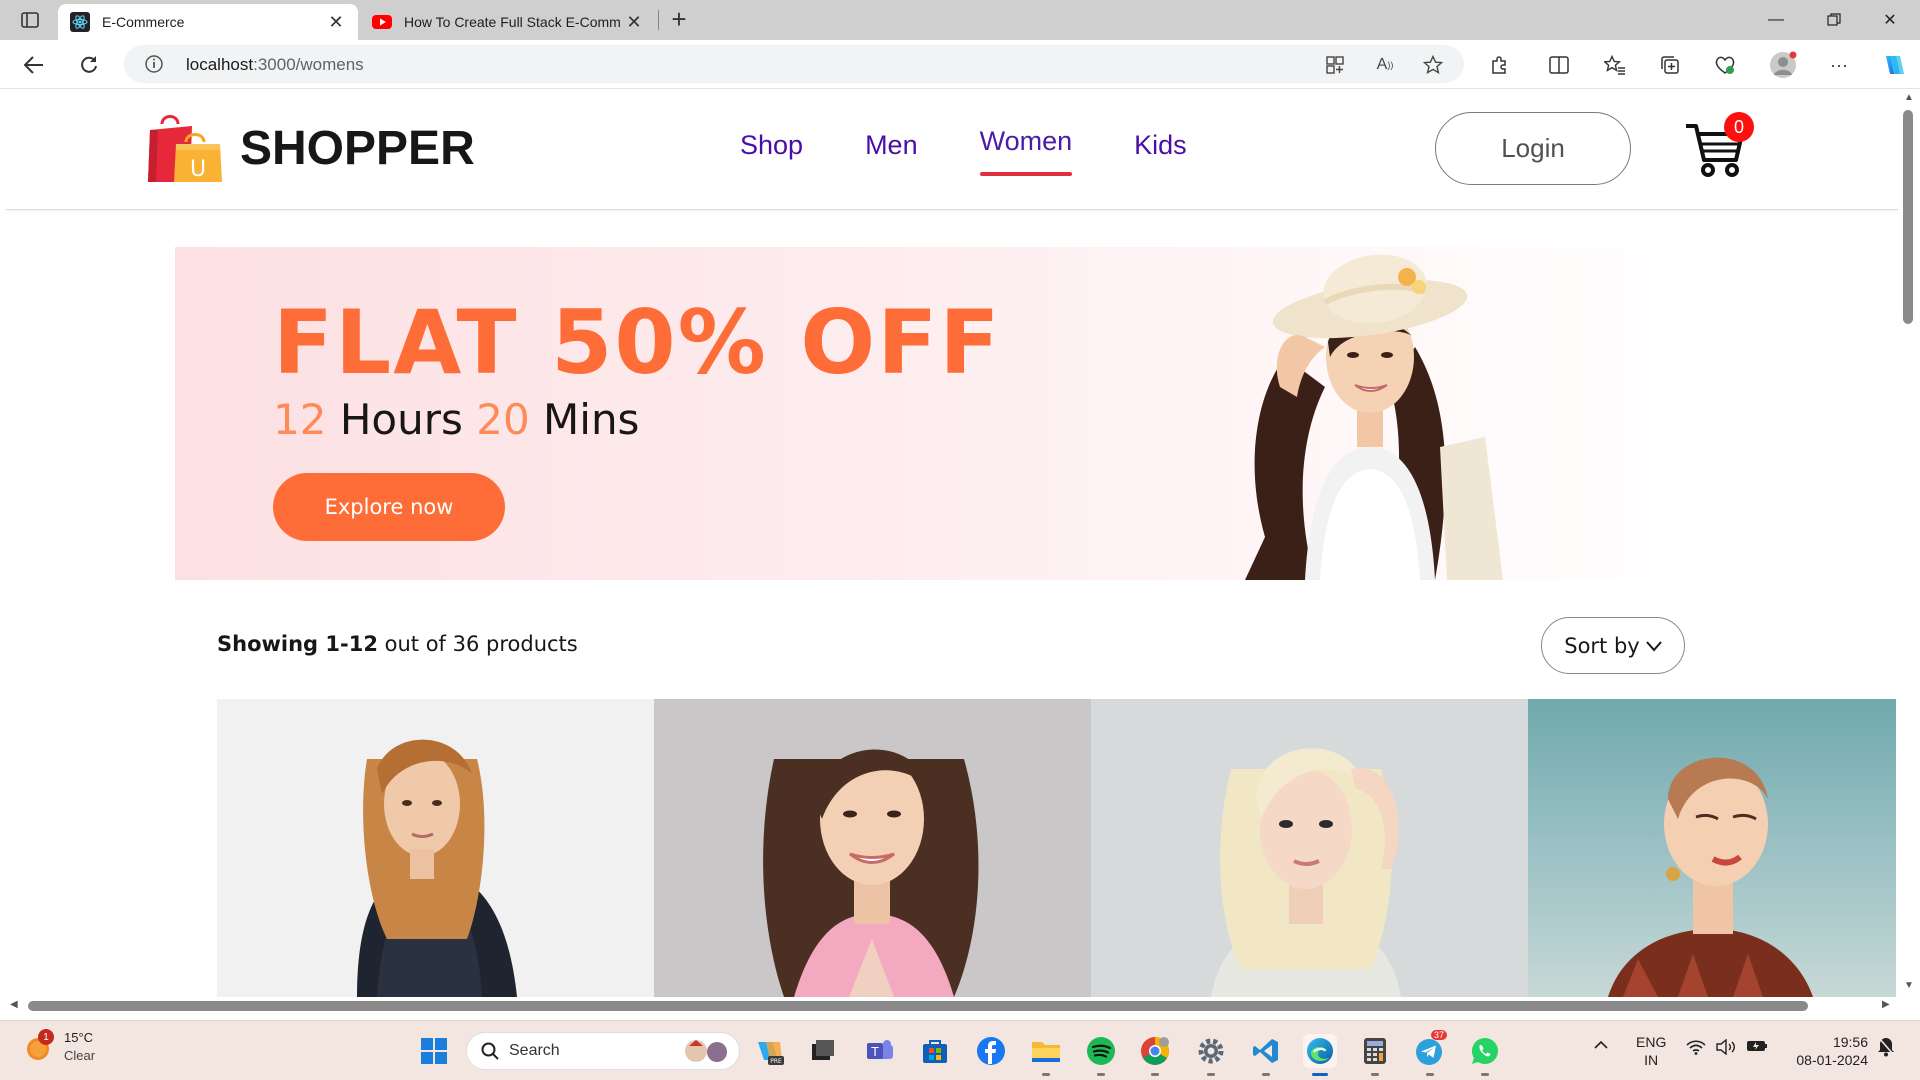 The image size is (1920, 1080). Describe the element at coordinates (891, 145) in the screenshot. I see `menu-label: Men` at that location.